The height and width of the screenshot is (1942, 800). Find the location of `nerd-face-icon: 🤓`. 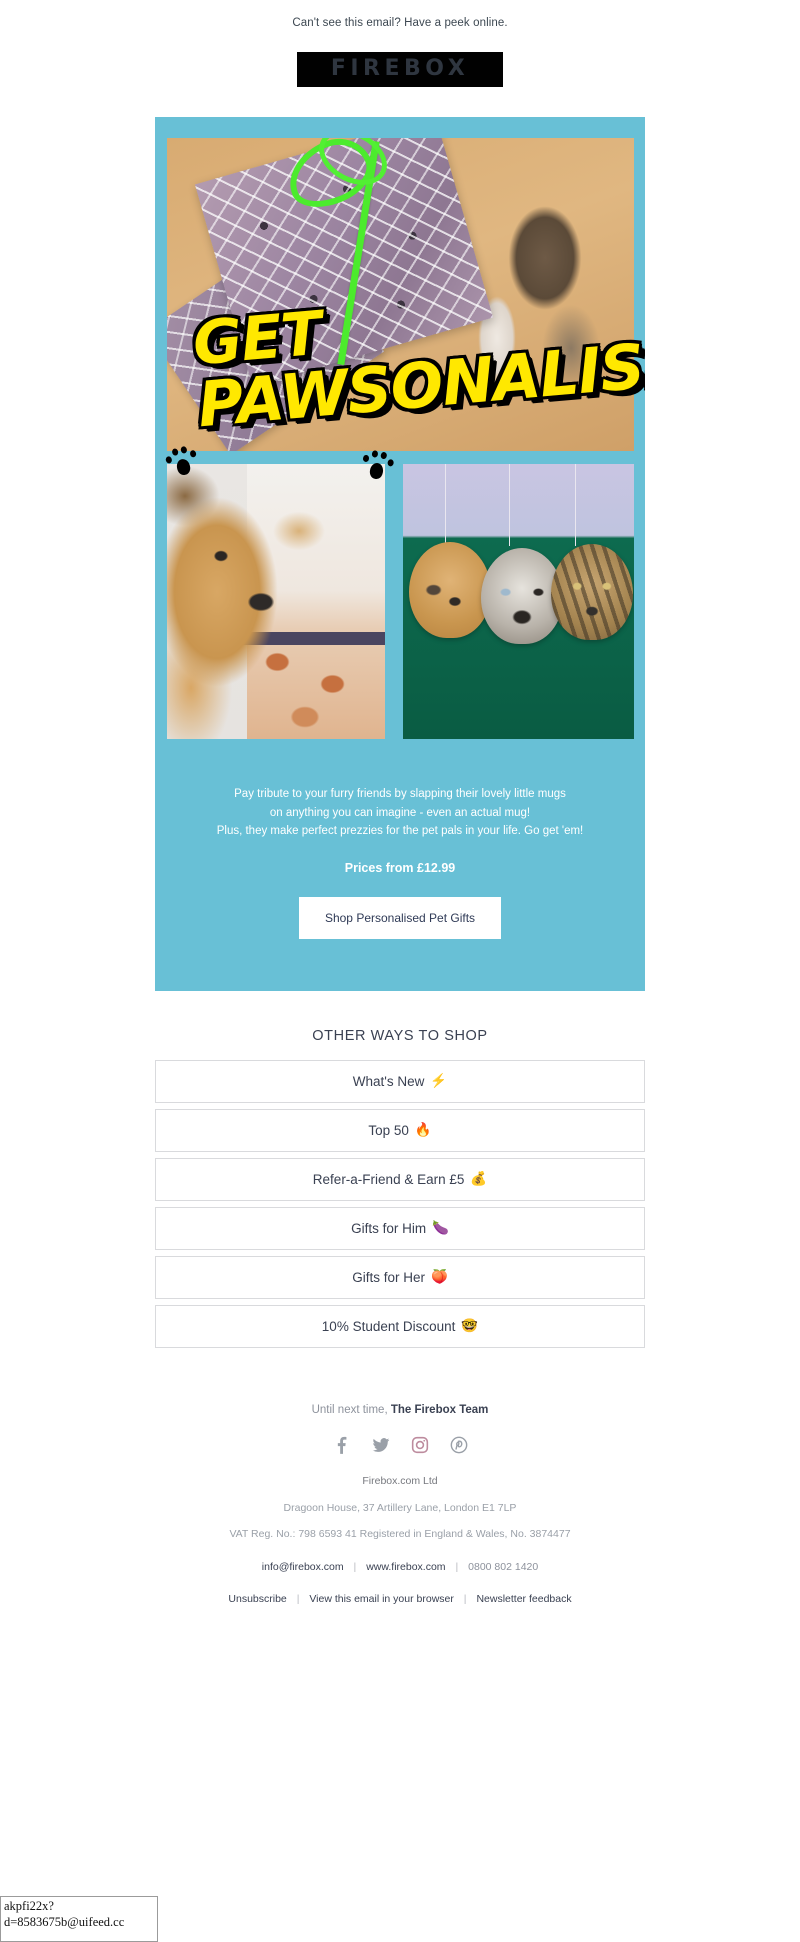

nerd-face-icon: 🤓 is located at coordinates (470, 1326).